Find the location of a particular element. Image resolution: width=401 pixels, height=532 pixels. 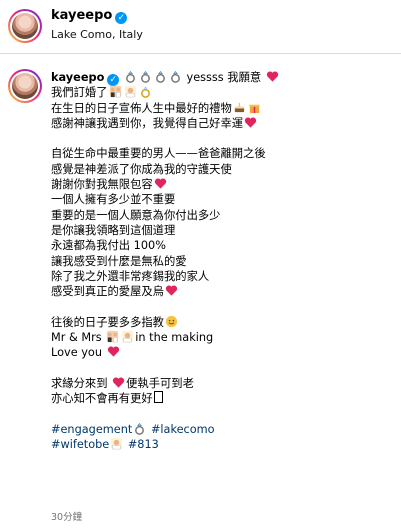

smiling-face-emoji is located at coordinates (171, 321).